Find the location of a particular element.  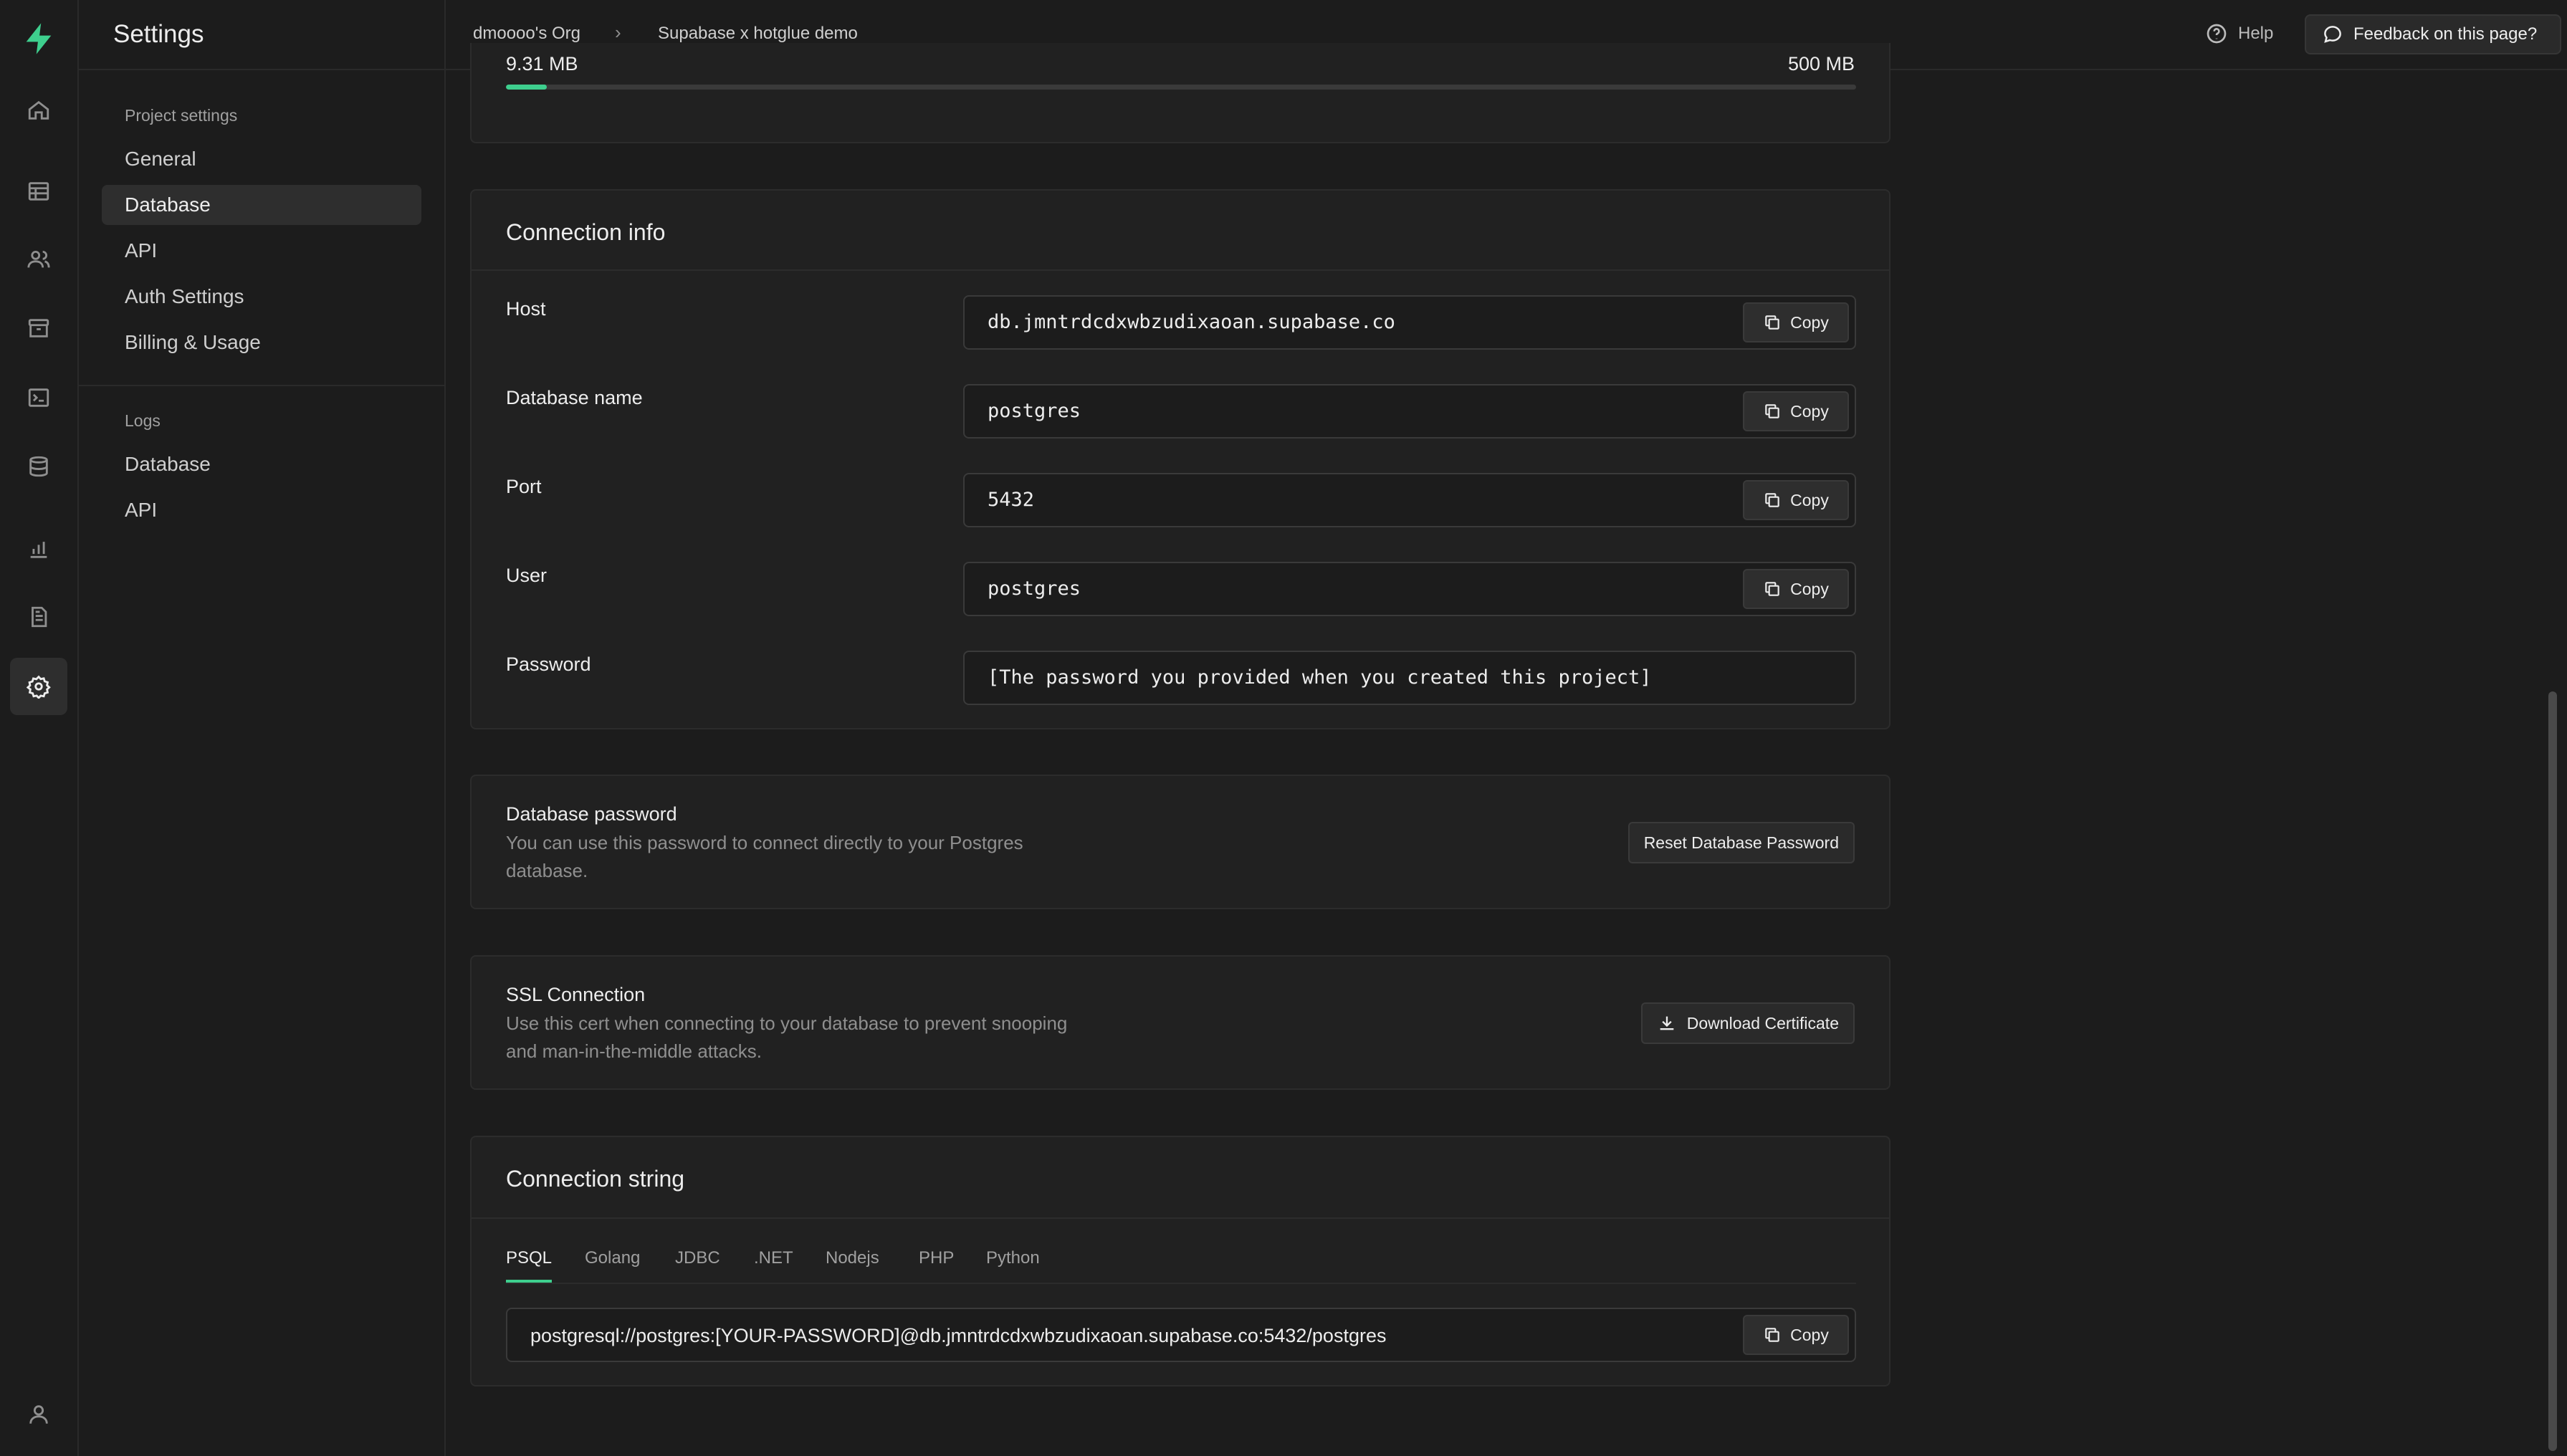

host-field: db.jmntrdcdxwbzudixaoan.supabase.co Copy is located at coordinates (1409, 322).